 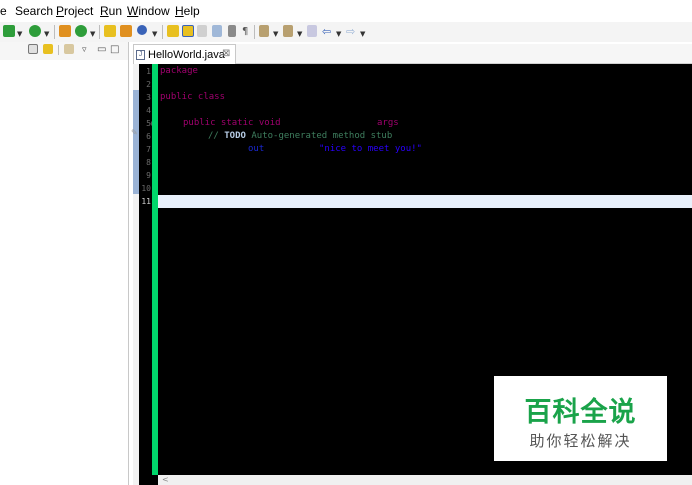 I want to click on menu-window: Window, so click(x=148, y=11).